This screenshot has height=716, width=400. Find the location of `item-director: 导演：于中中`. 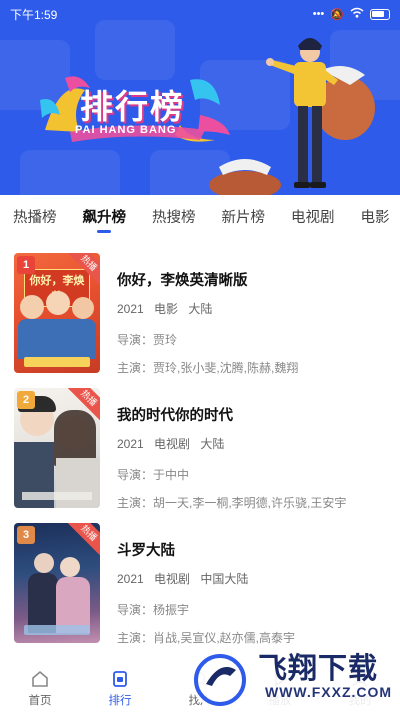

item-director: 导演：于中中 is located at coordinates (153, 475).